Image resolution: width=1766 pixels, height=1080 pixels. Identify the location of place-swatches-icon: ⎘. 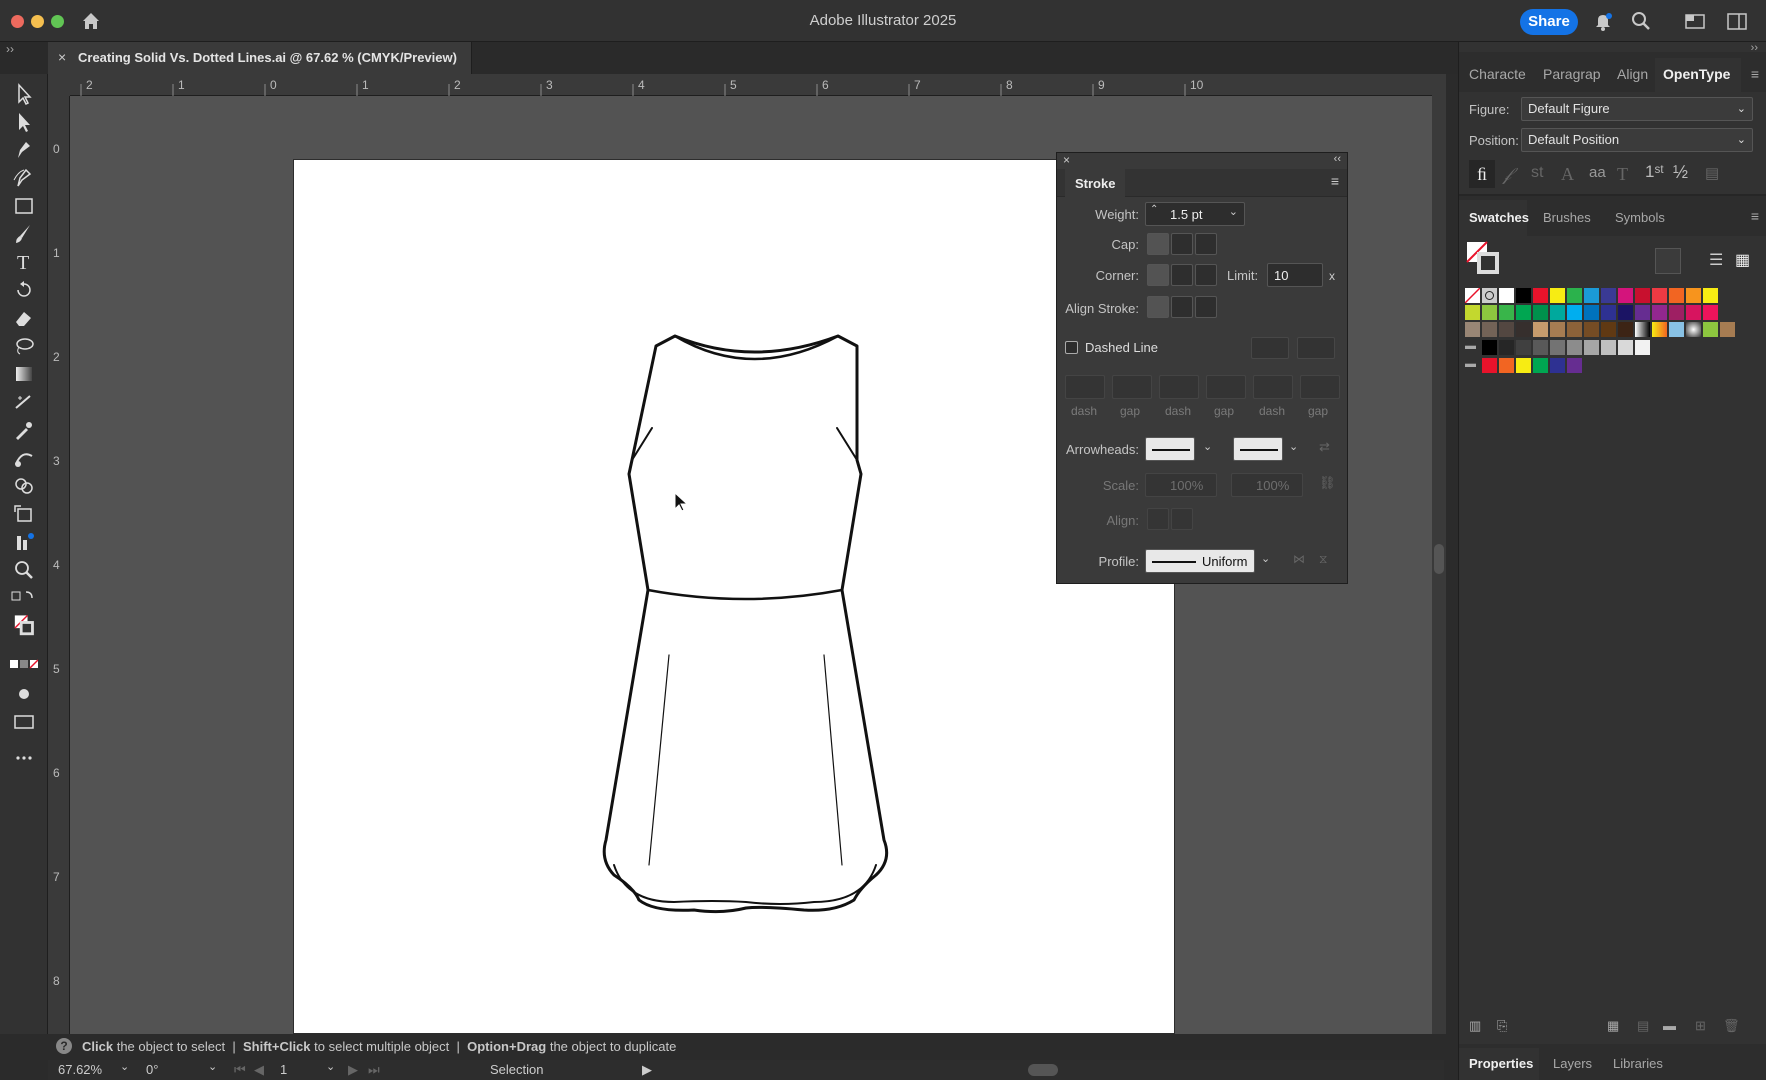
(1502, 1026).